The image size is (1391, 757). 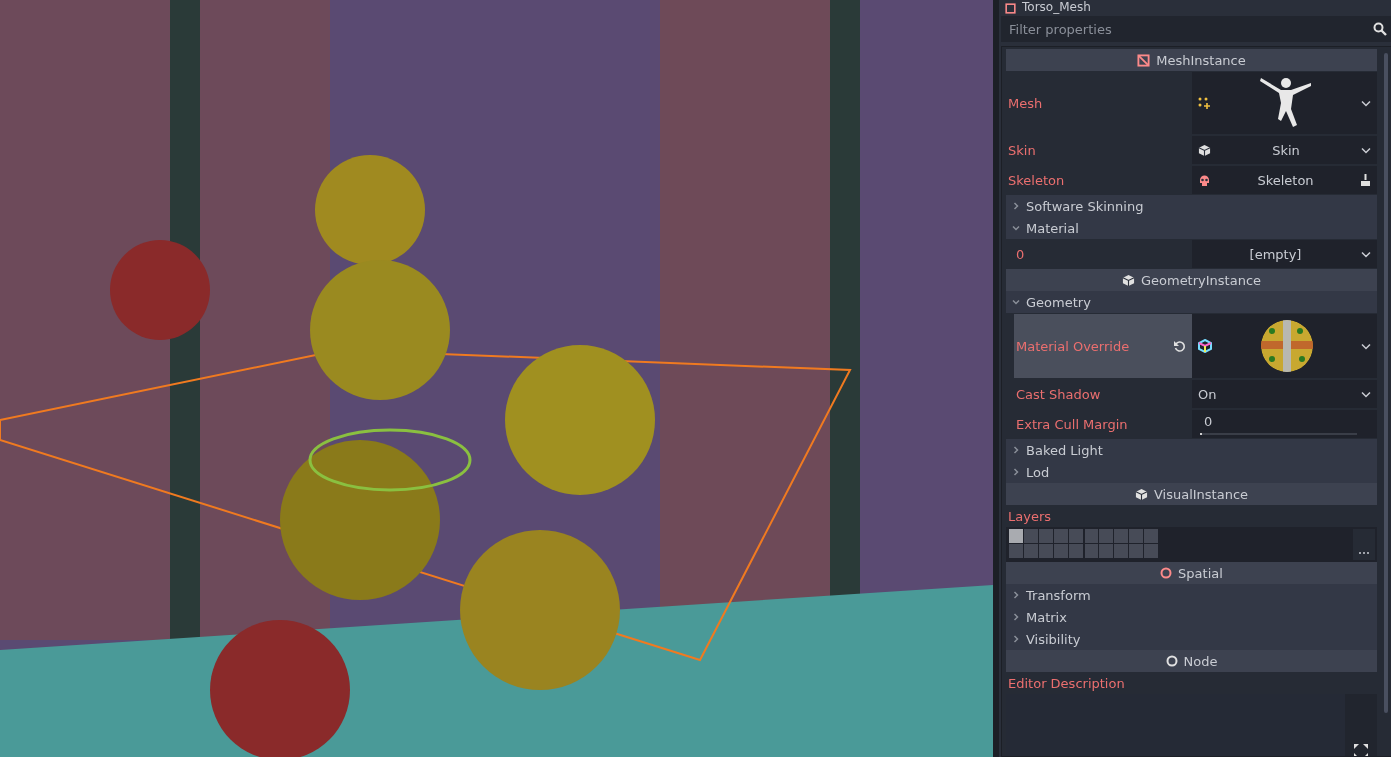 What do you see at coordinates (1052, 228) in the screenshot?
I see `group-title: Material` at bounding box center [1052, 228].